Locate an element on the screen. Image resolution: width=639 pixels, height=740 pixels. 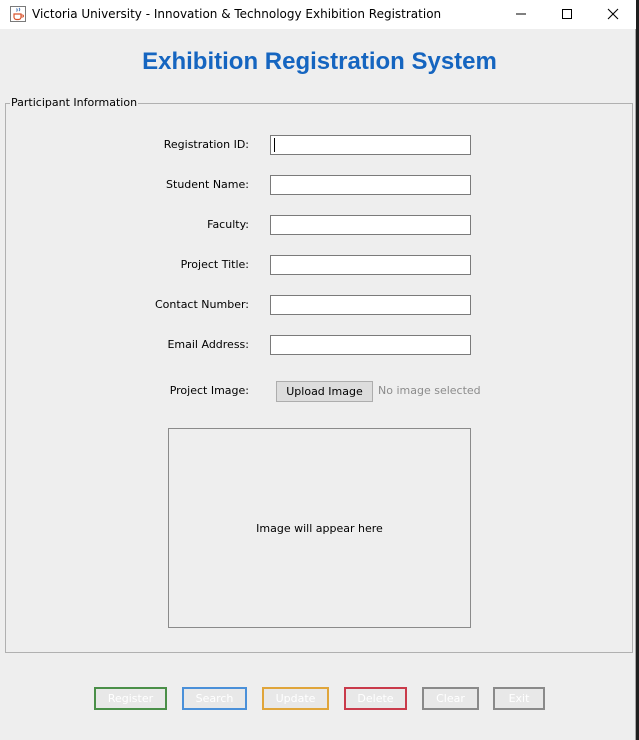
java-cup-icon is located at coordinates (18, 14).